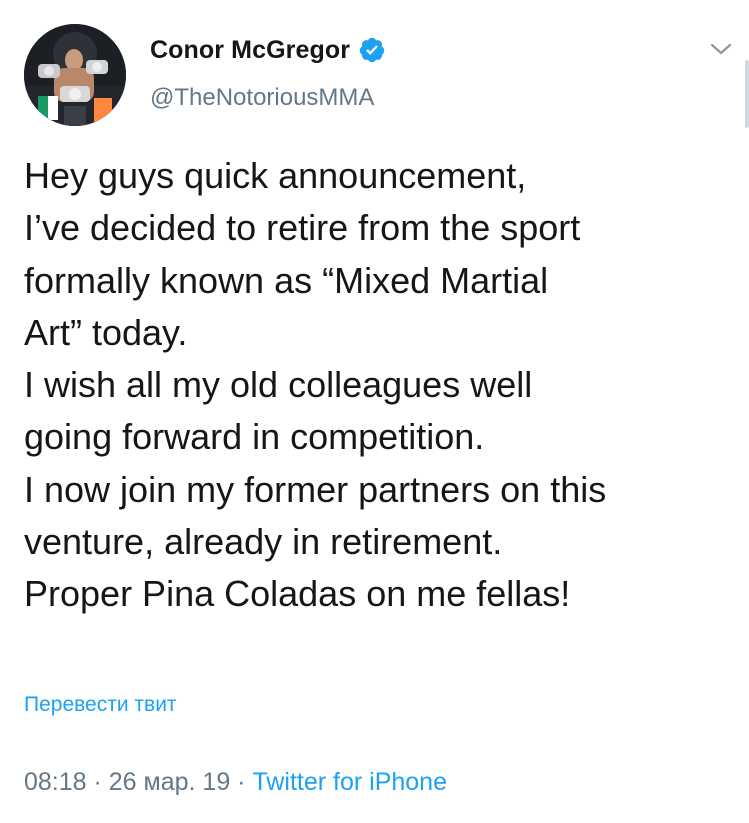 The image size is (749, 823). I want to click on tweet-date: 26 мар. 19, so click(169, 782).